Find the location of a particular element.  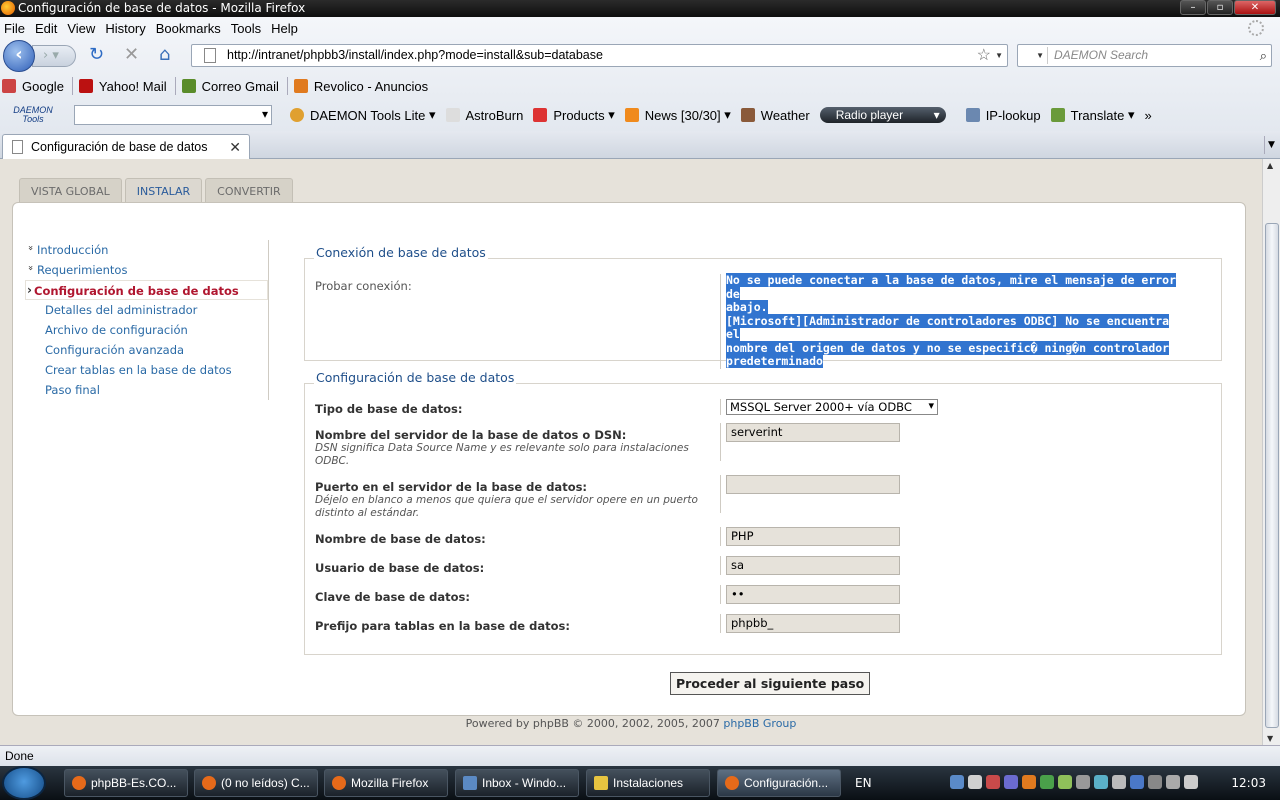

taskbar-instalaciones: Instalaciones is located at coordinates (648, 783).